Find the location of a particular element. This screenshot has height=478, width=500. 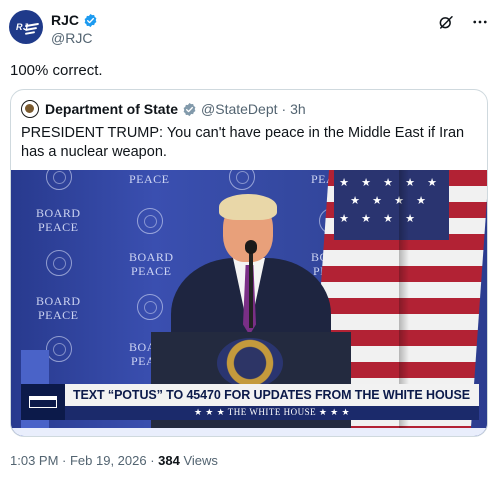

quoted-time: · 3h is located at coordinates (294, 109).